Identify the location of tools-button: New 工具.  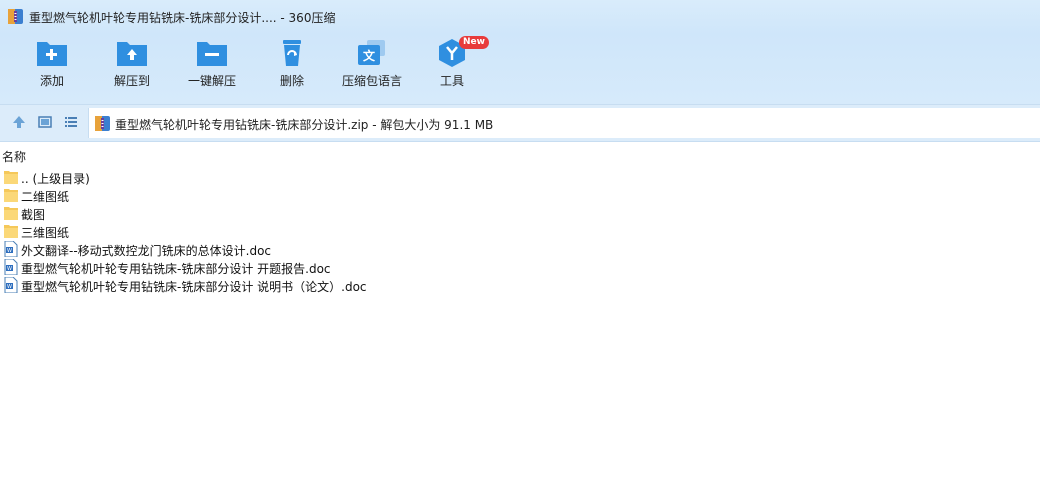
(452, 68).